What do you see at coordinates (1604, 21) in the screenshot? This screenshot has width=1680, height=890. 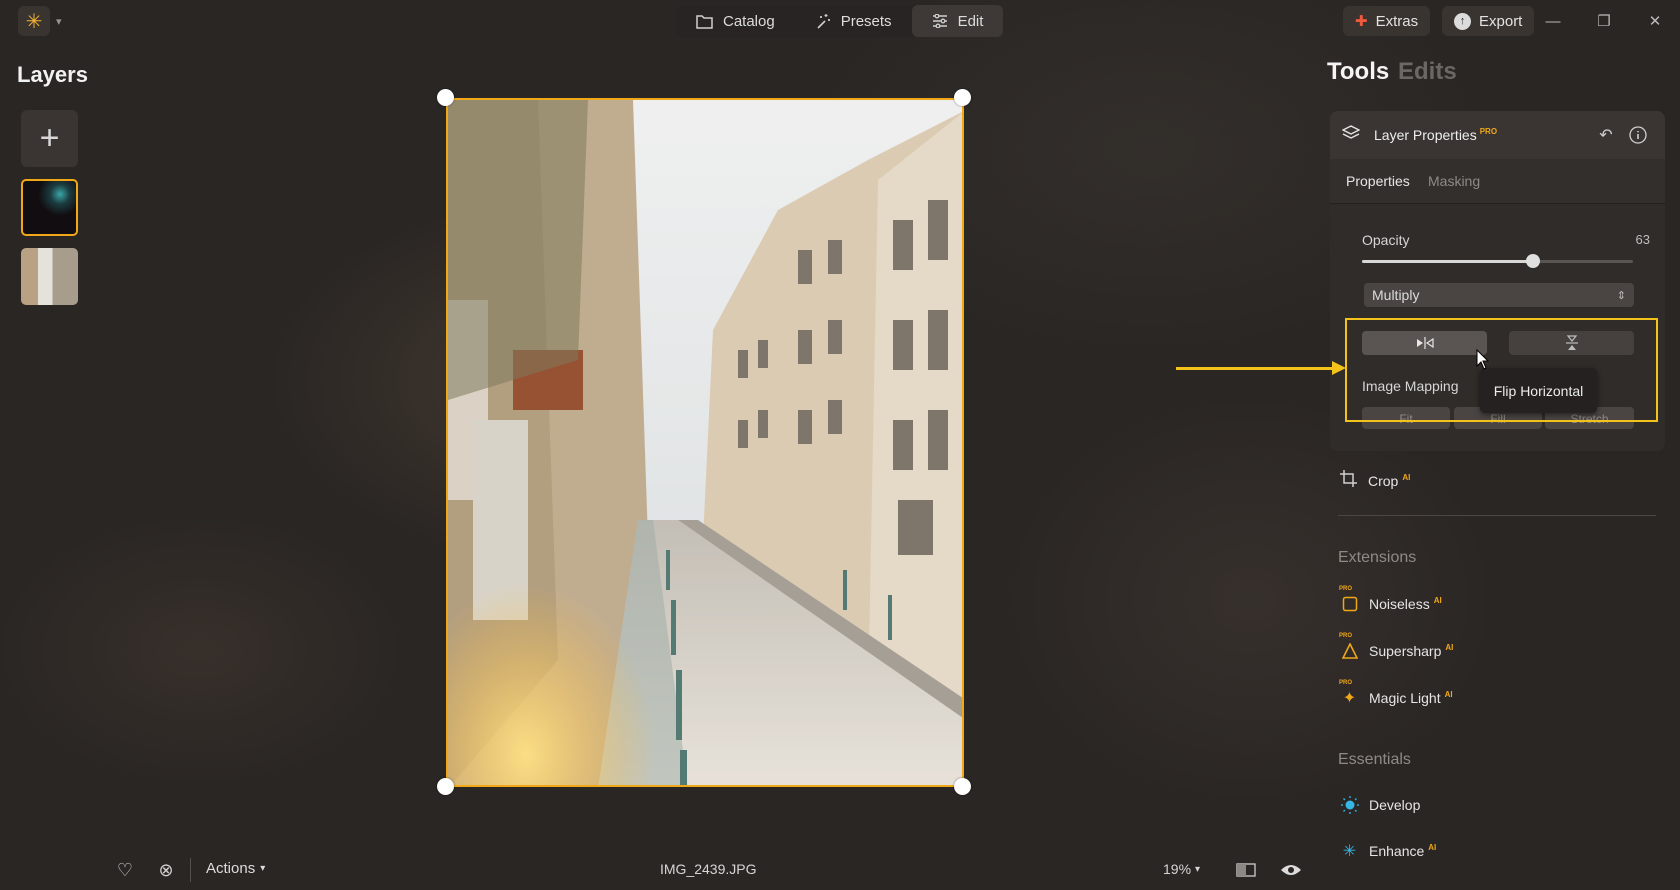 I see `restore-button: ❐` at bounding box center [1604, 21].